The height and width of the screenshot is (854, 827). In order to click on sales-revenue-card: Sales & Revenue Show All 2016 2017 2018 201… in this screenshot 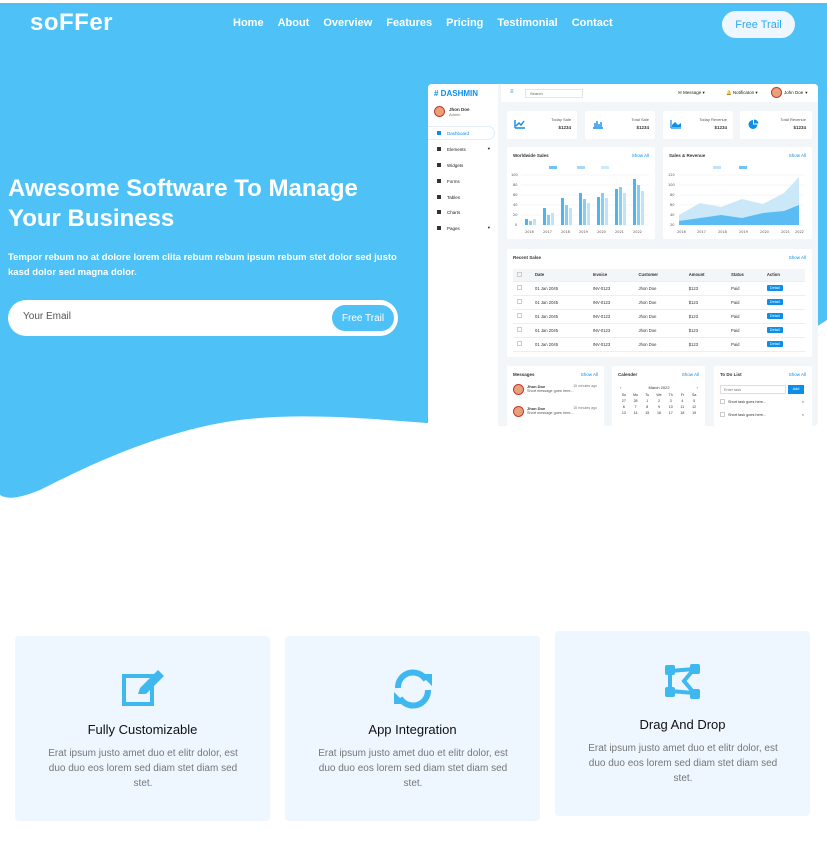, I will do `click(737, 193)`.